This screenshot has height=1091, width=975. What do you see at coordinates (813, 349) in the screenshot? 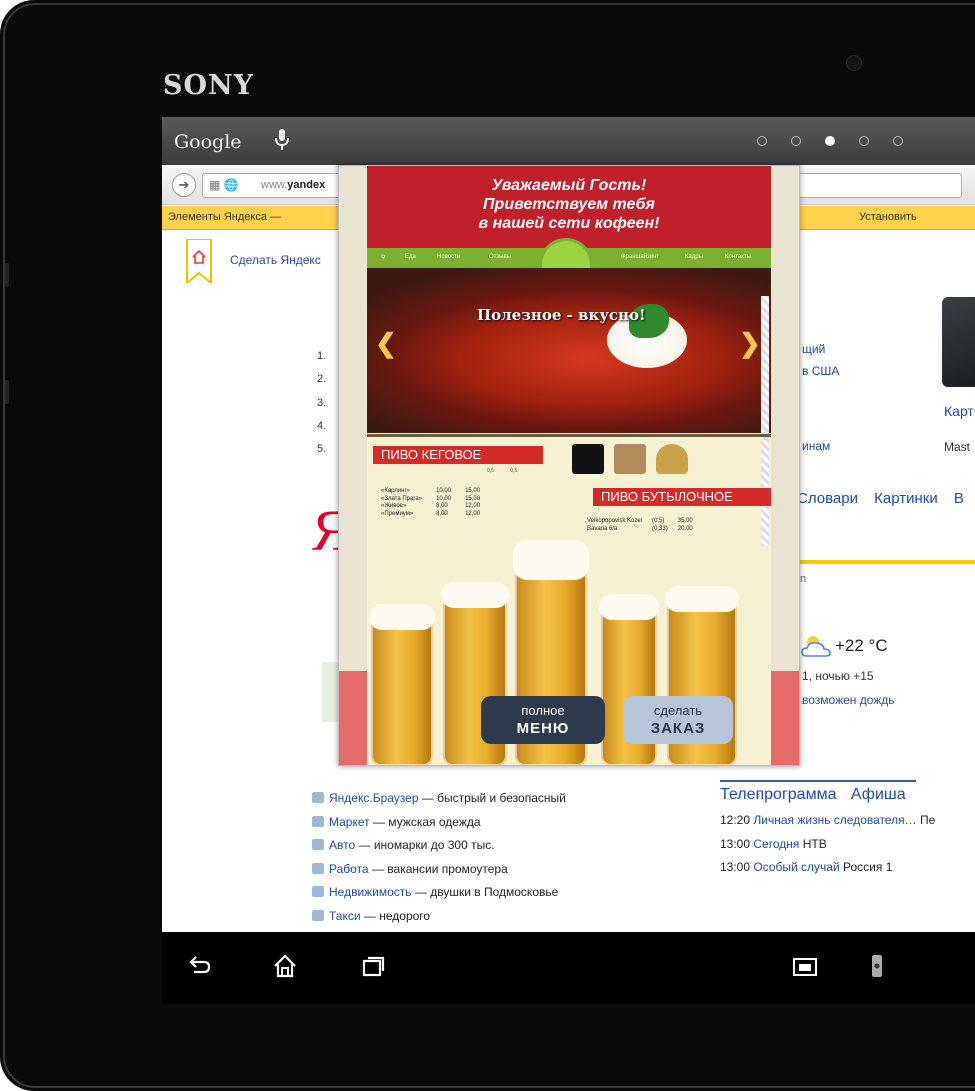
I see `news-link-fragment: щий` at bounding box center [813, 349].